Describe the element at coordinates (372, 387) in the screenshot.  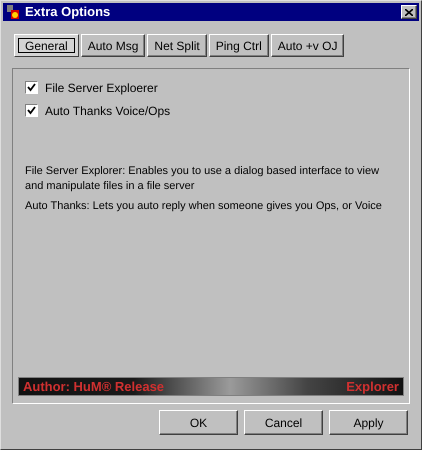
I see `banner-text: Explorer` at that location.